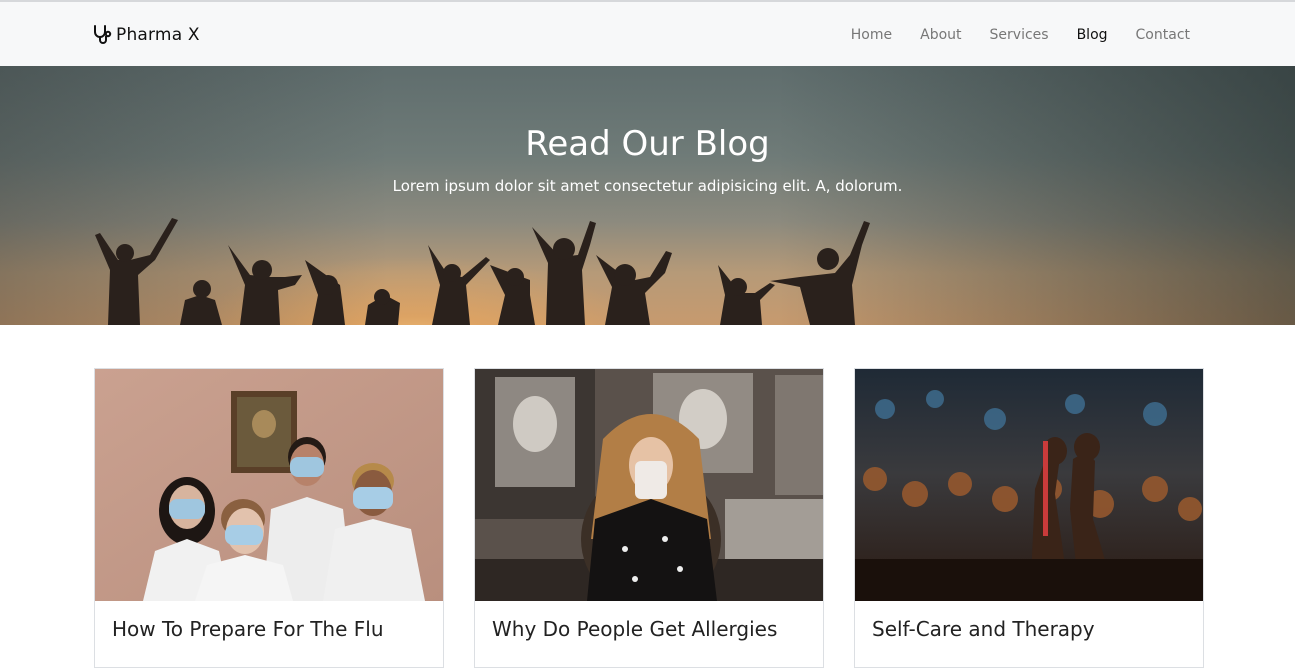  I want to click on brand-name: Pharma X, so click(158, 35).